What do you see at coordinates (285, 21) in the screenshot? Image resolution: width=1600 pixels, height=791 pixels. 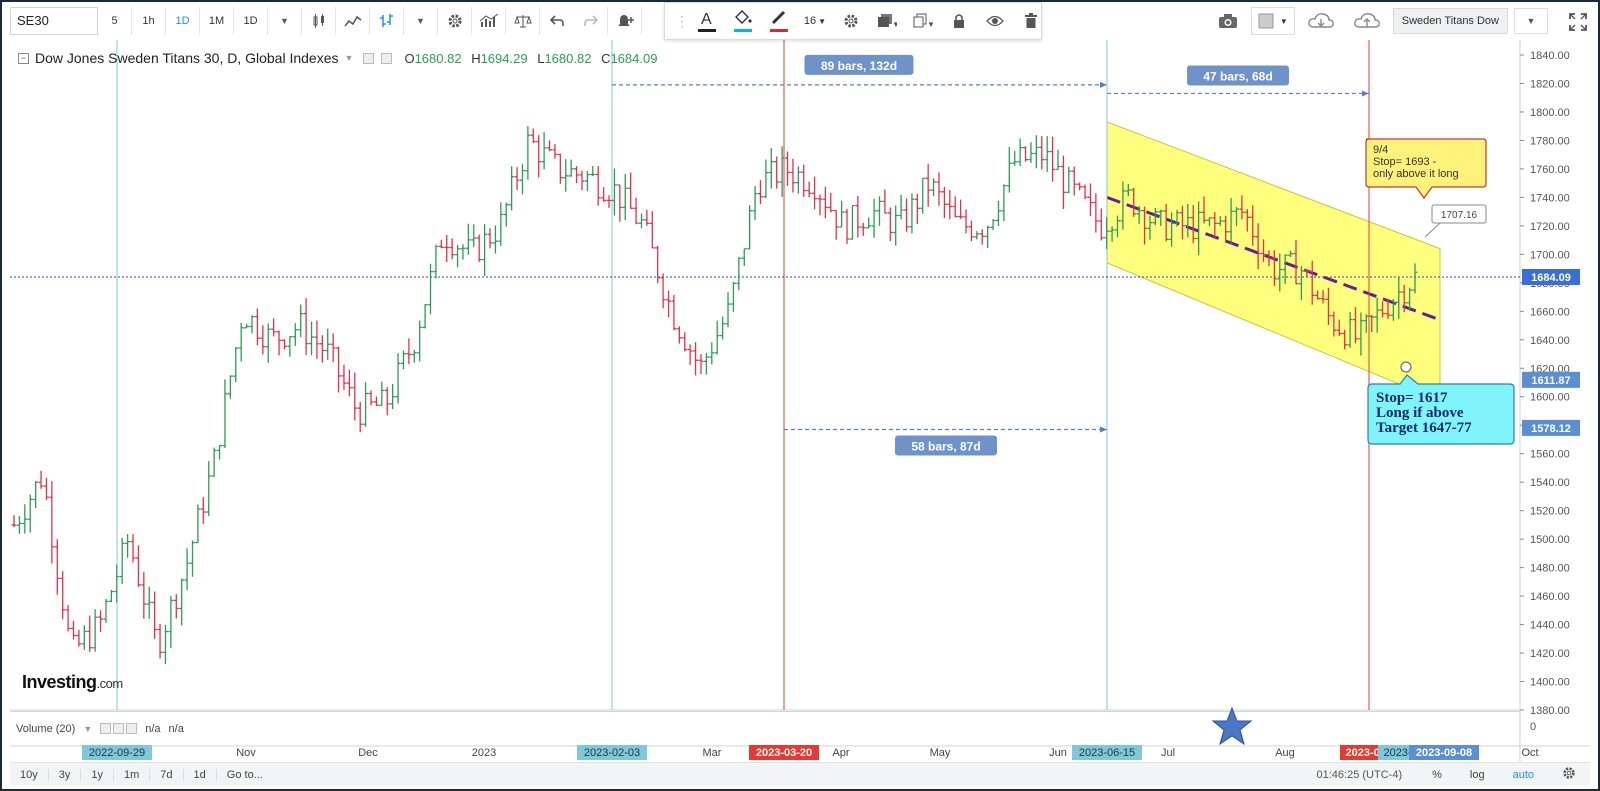 I see `interval-dropdown-icon: ▼` at bounding box center [285, 21].